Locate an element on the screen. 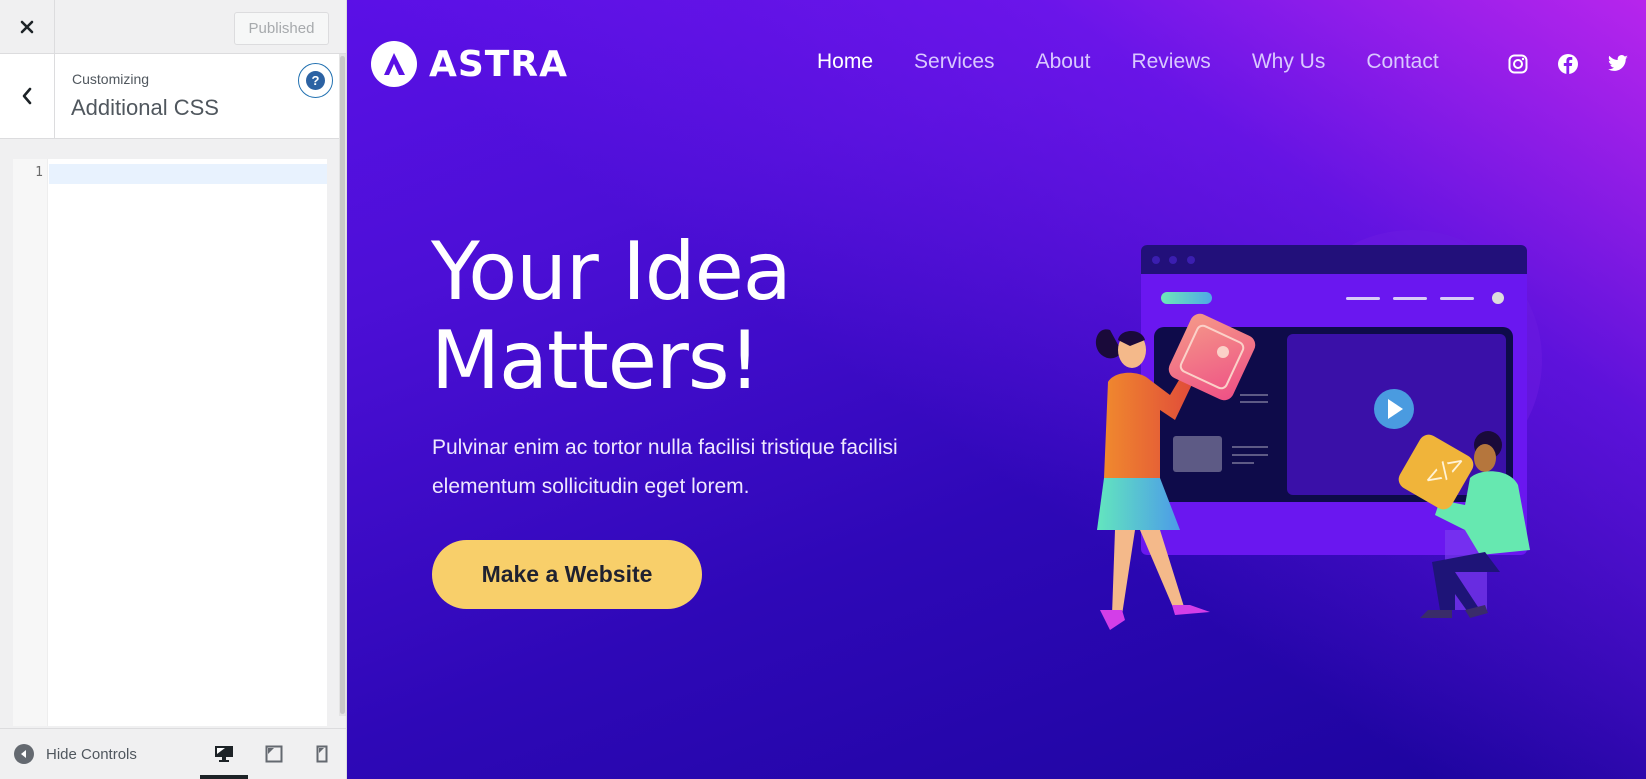  breadcrumb: Customizing is located at coordinates (111, 79).